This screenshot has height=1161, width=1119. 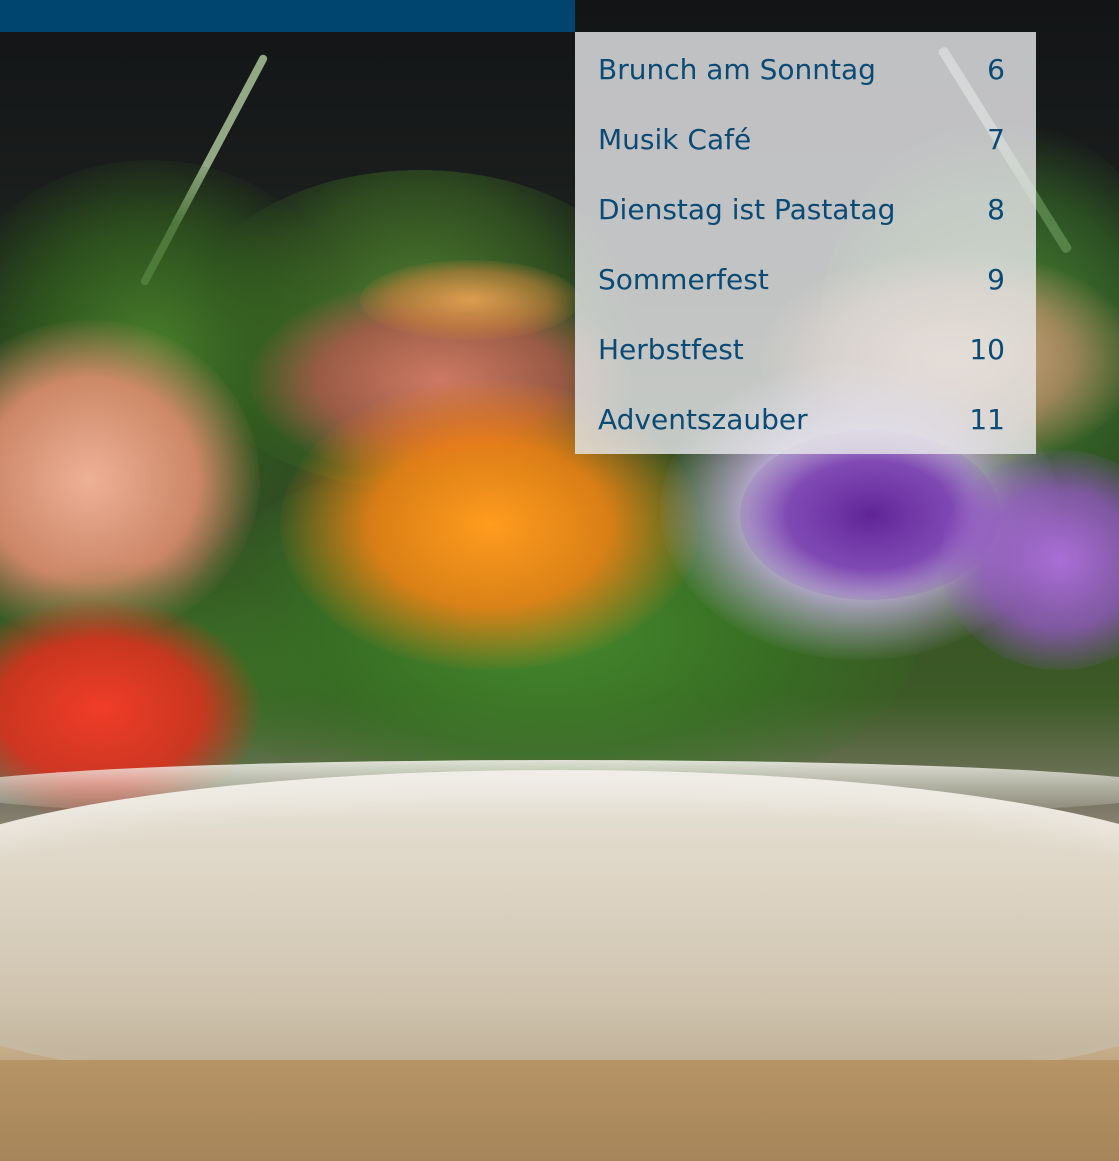 What do you see at coordinates (683, 279) in the screenshot?
I see `toc-item-title: Sommerfest` at bounding box center [683, 279].